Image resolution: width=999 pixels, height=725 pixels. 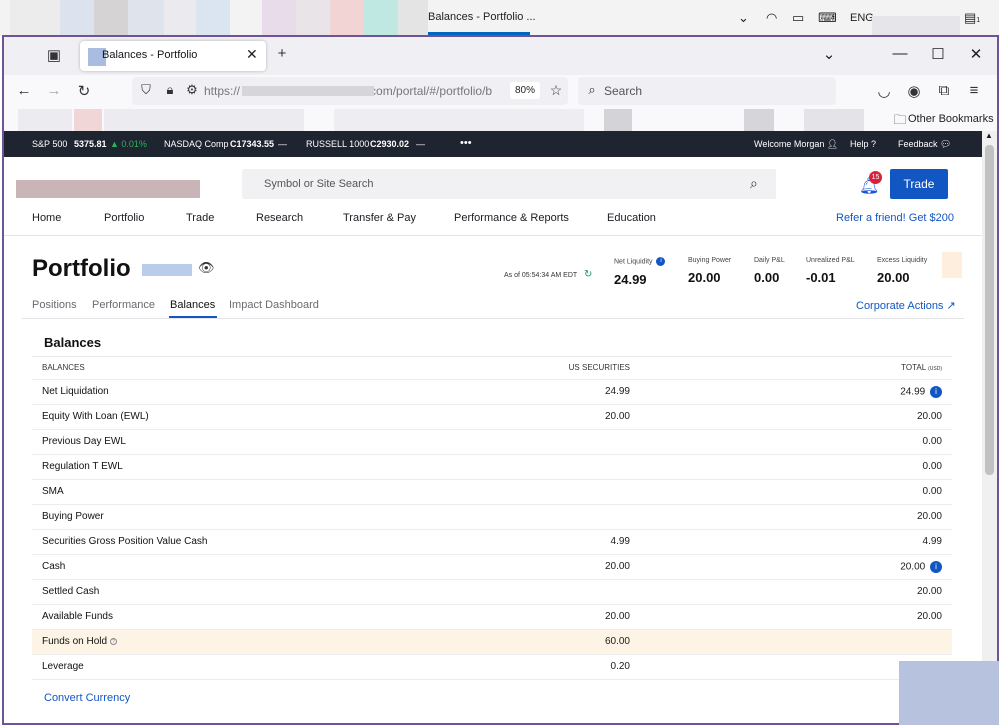 What do you see at coordinates (511, 218) in the screenshot?
I see `nav-performance-reports: Performance & Reports` at bounding box center [511, 218].